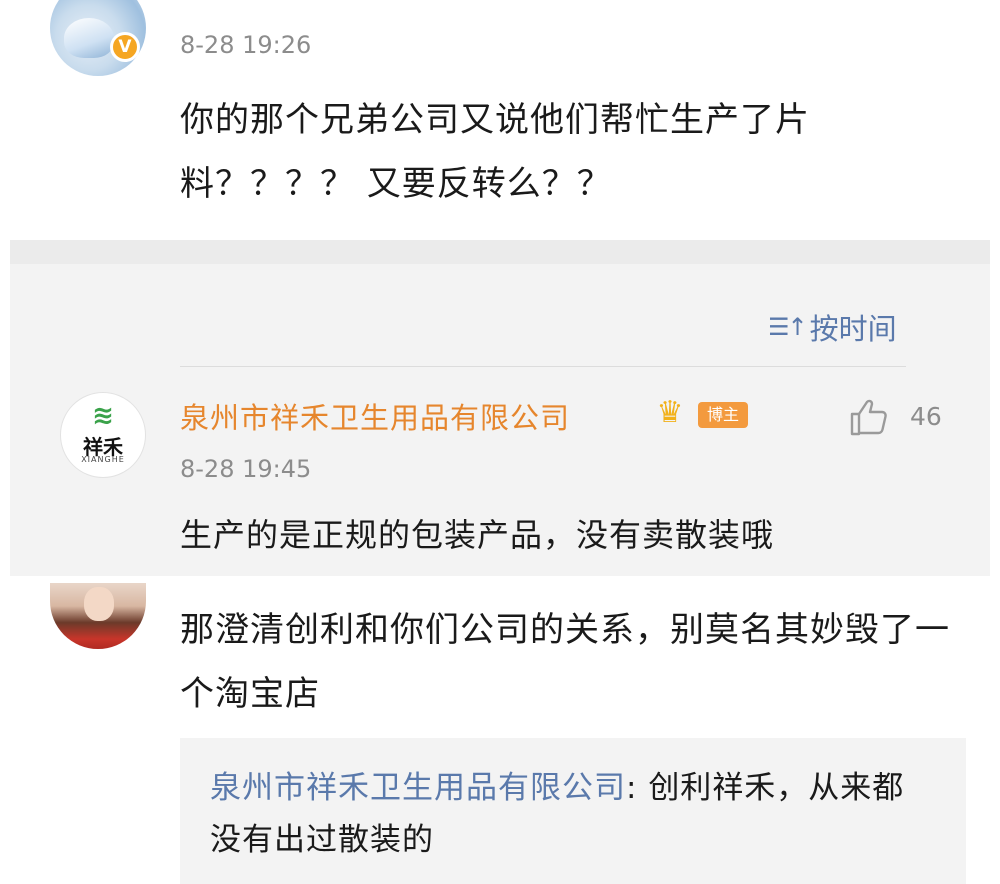  What do you see at coordinates (375, 416) in the screenshot?
I see `reply-author-name: 泉州市祥禾卫生用品有限公司` at bounding box center [375, 416].